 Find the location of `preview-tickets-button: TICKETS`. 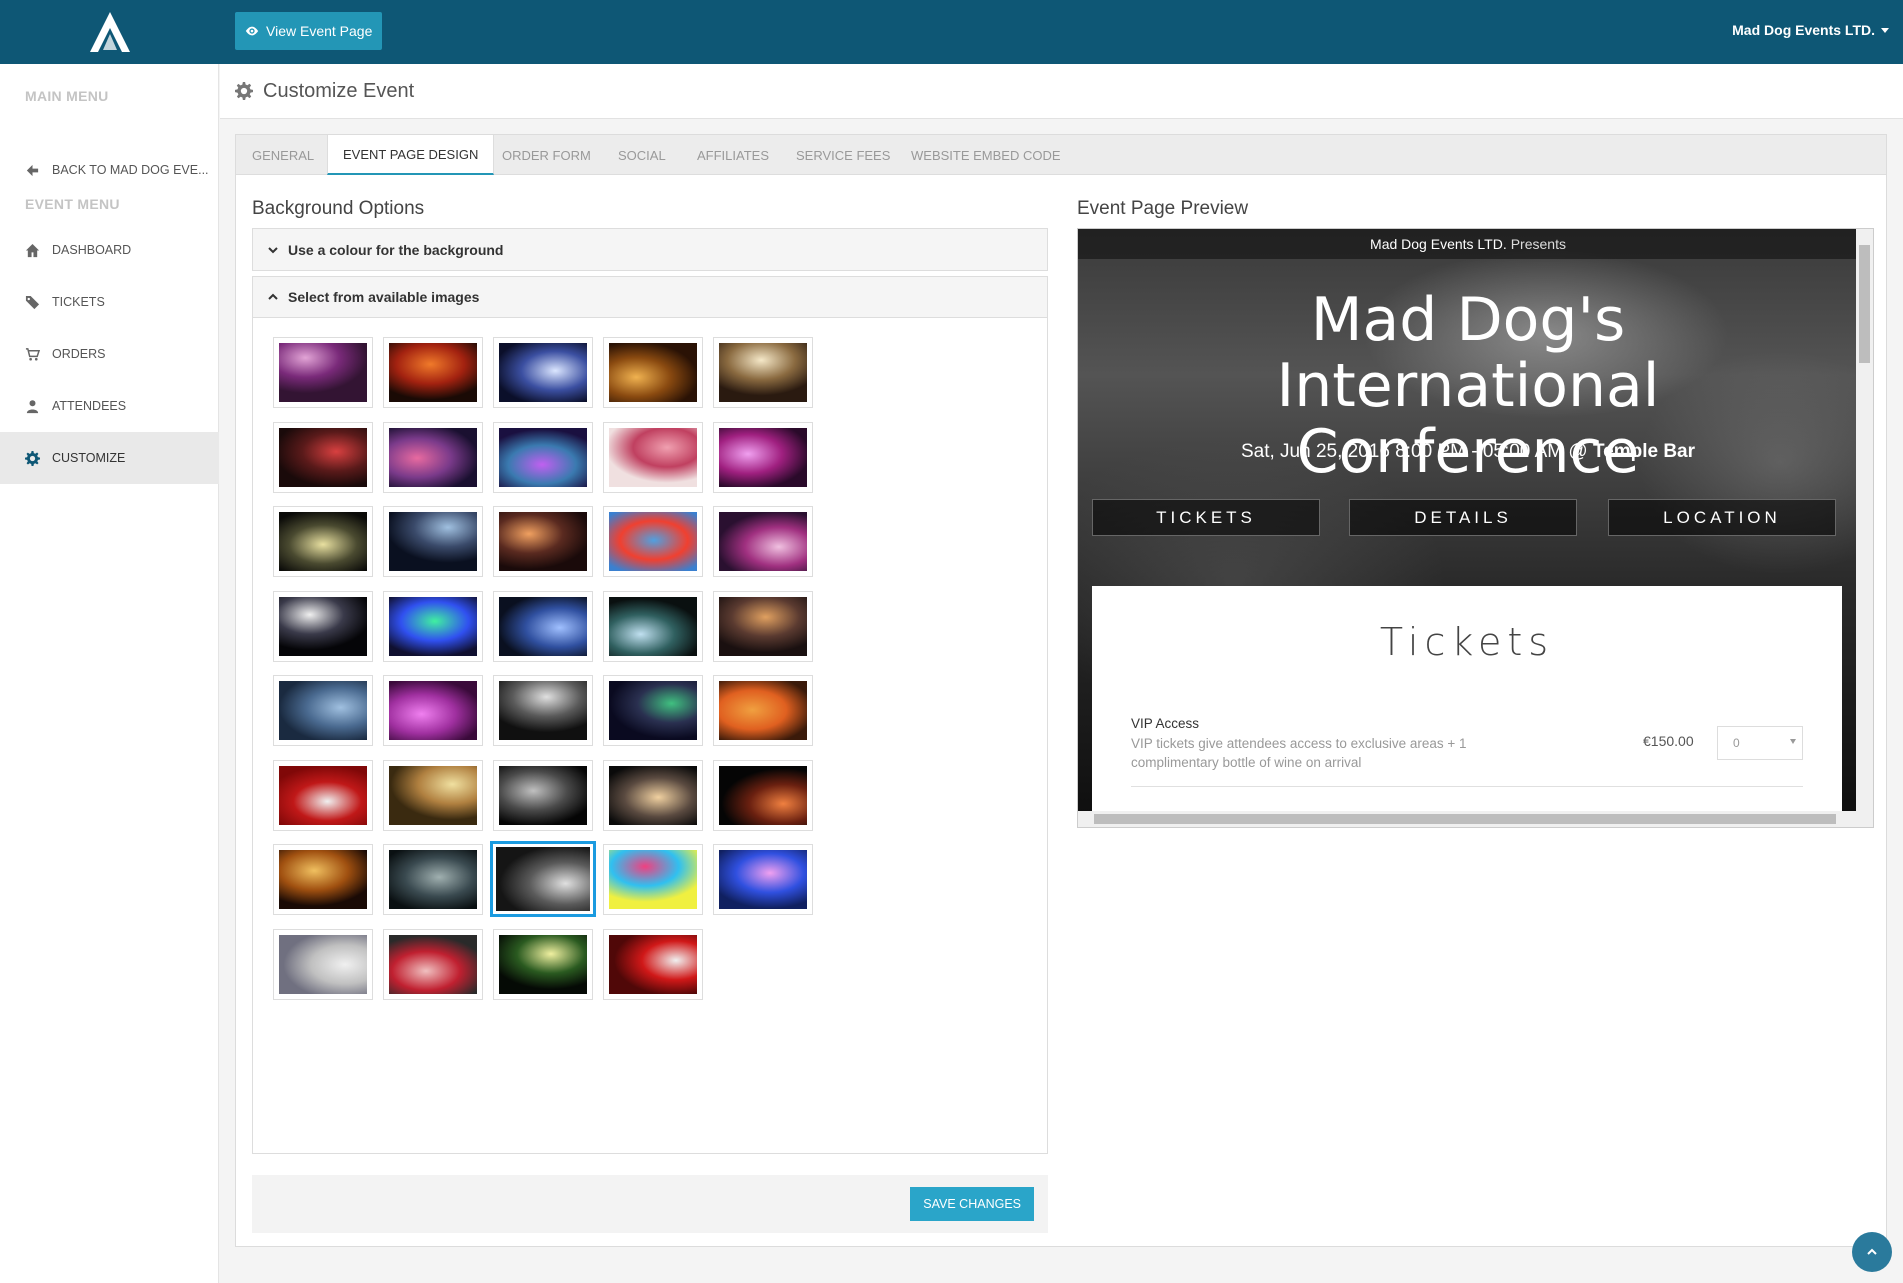

preview-tickets-button: TICKETS is located at coordinates (1206, 517).